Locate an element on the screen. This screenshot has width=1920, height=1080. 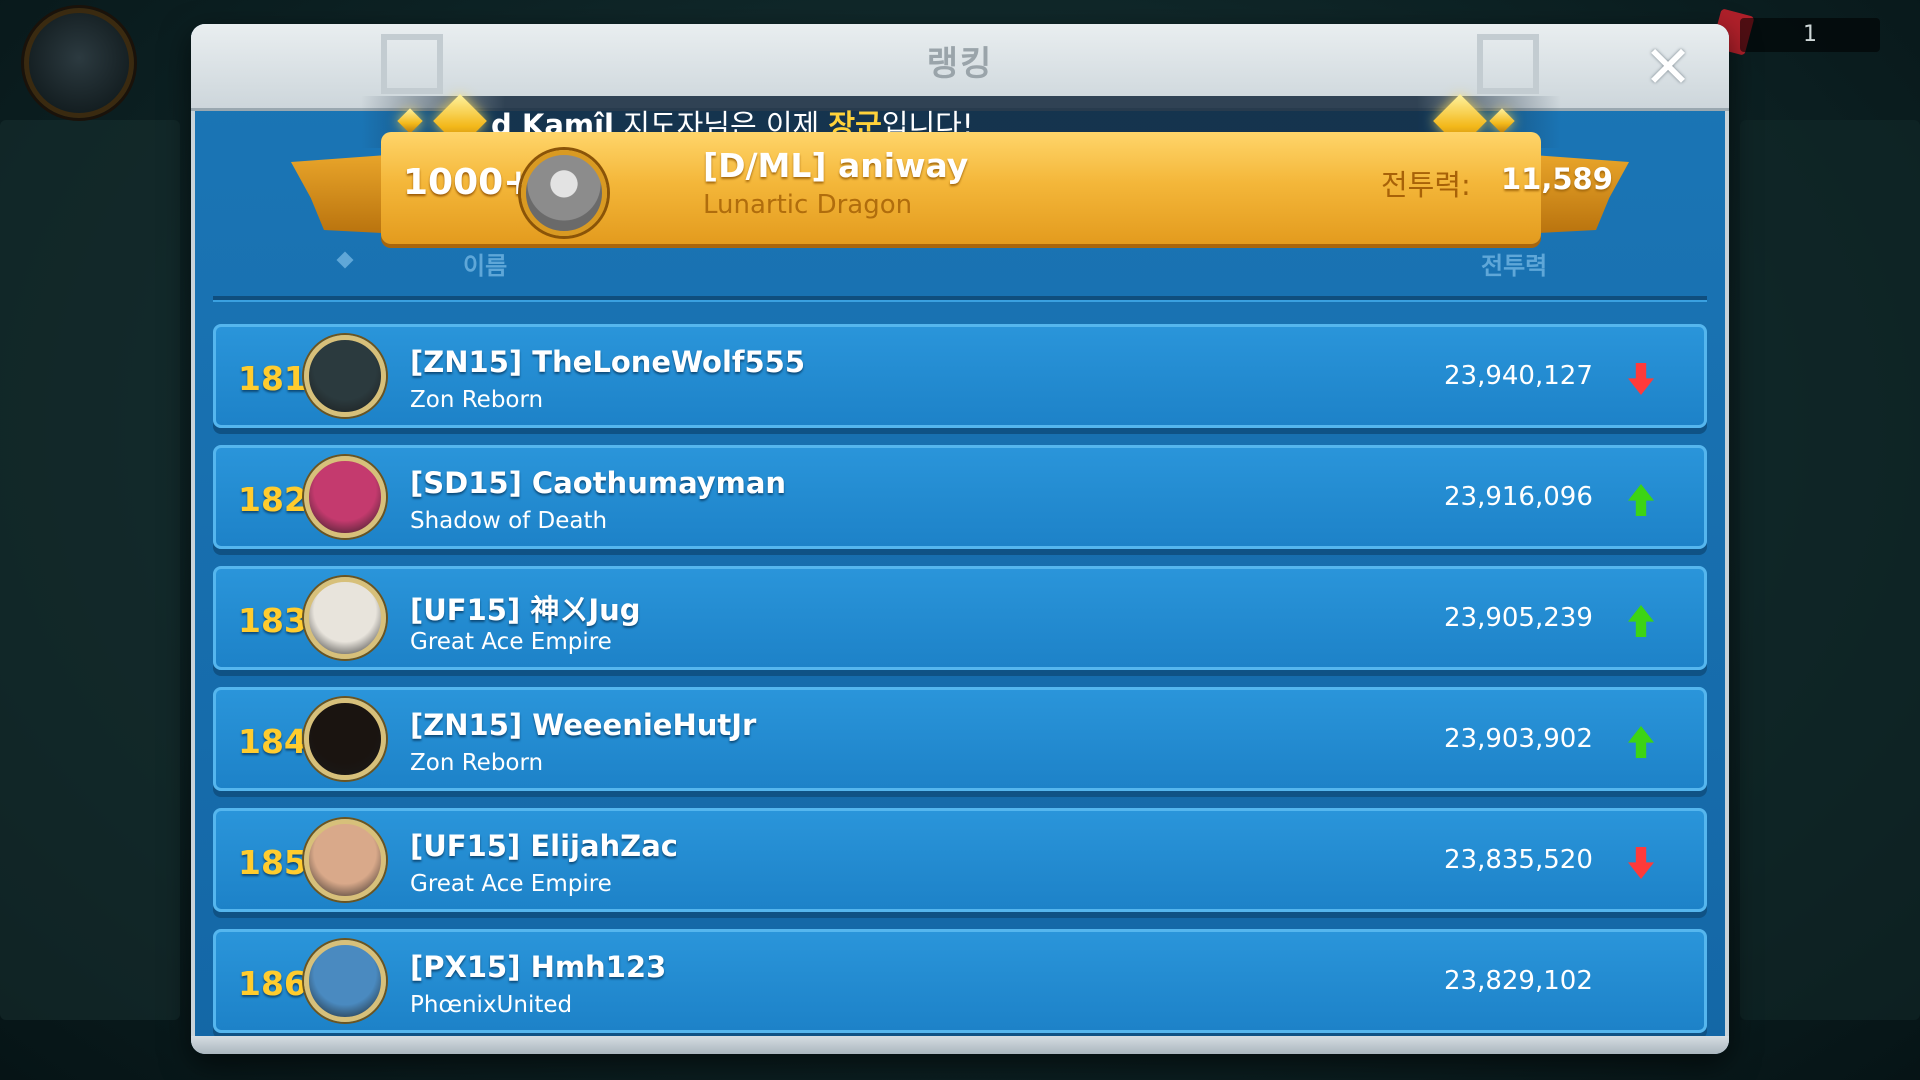
column-header-power: 전투력 is located at coordinates (1514, 266).